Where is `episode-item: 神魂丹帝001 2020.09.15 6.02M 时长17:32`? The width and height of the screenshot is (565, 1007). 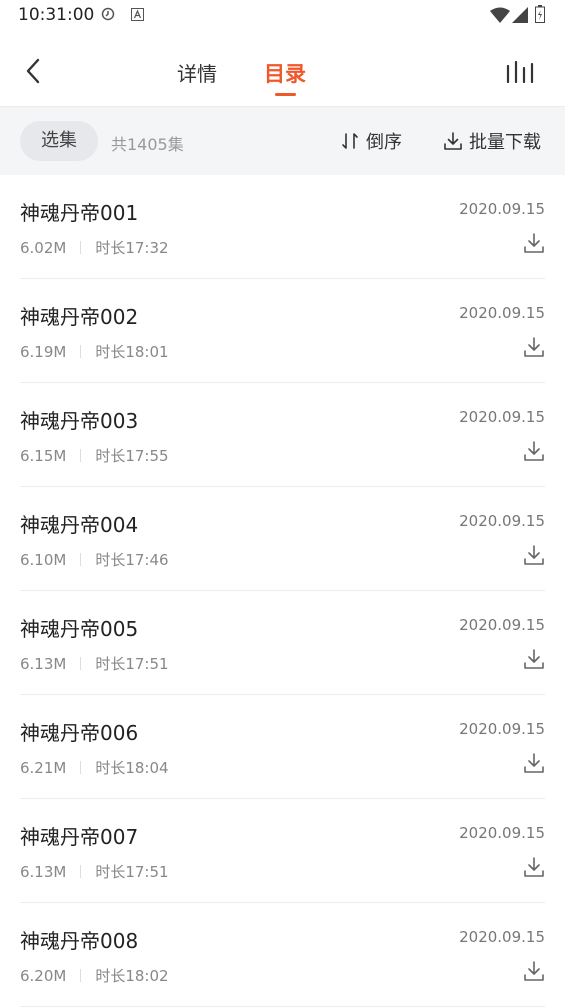
episode-item: 神魂丹帝001 2020.09.15 6.02M 时长17:32 is located at coordinates (282, 227).